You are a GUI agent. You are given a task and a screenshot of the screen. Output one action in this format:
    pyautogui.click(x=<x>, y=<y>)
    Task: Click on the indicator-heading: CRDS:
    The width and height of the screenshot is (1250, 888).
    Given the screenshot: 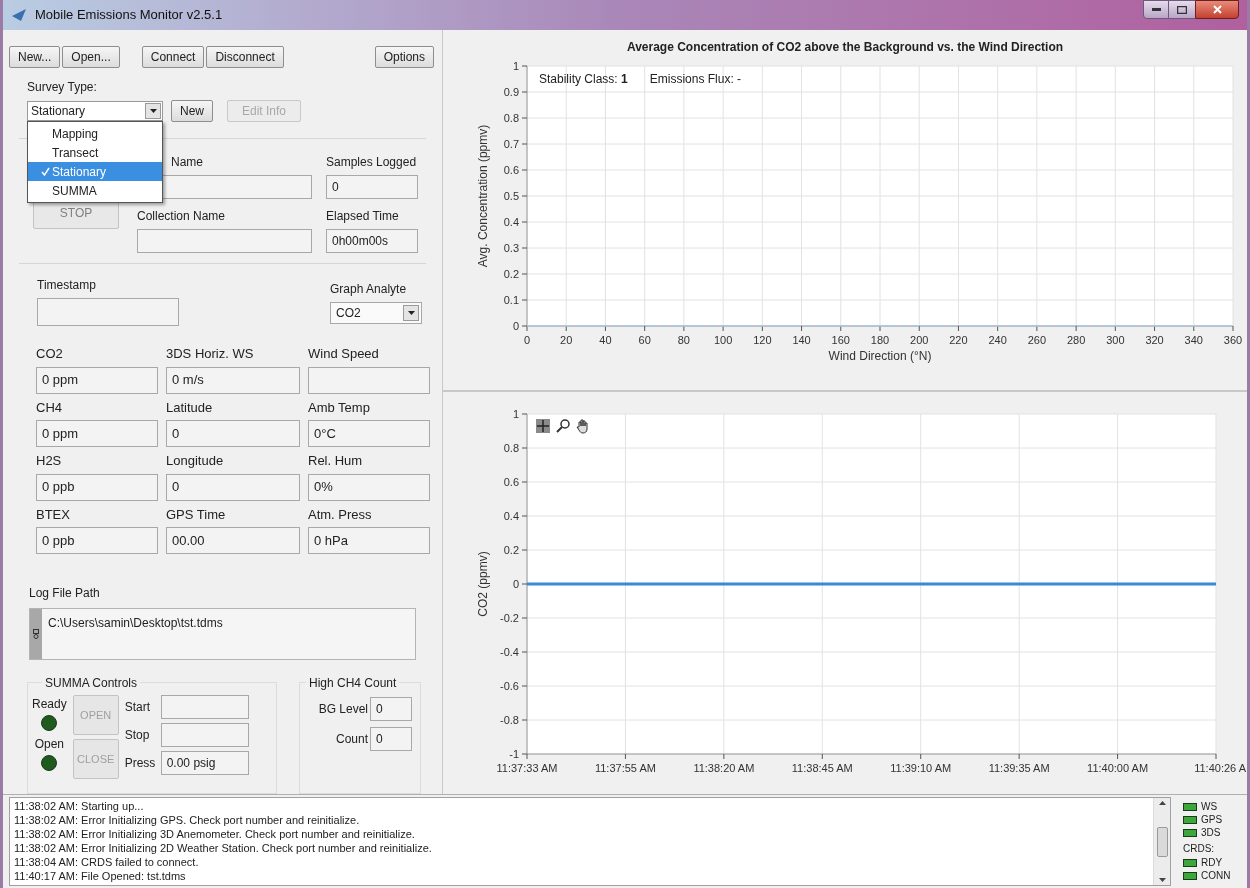 What is the action you would take?
    pyautogui.click(x=1199, y=849)
    